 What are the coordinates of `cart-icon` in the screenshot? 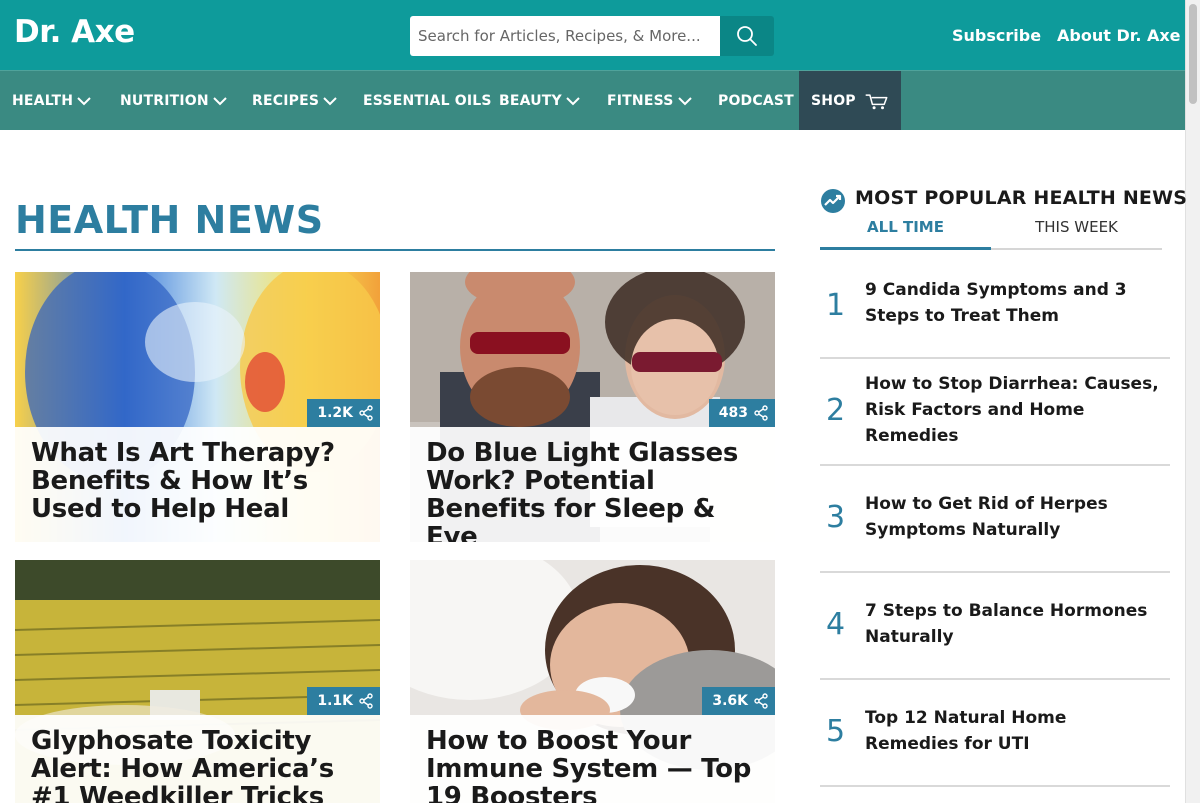 It's located at (876, 101).